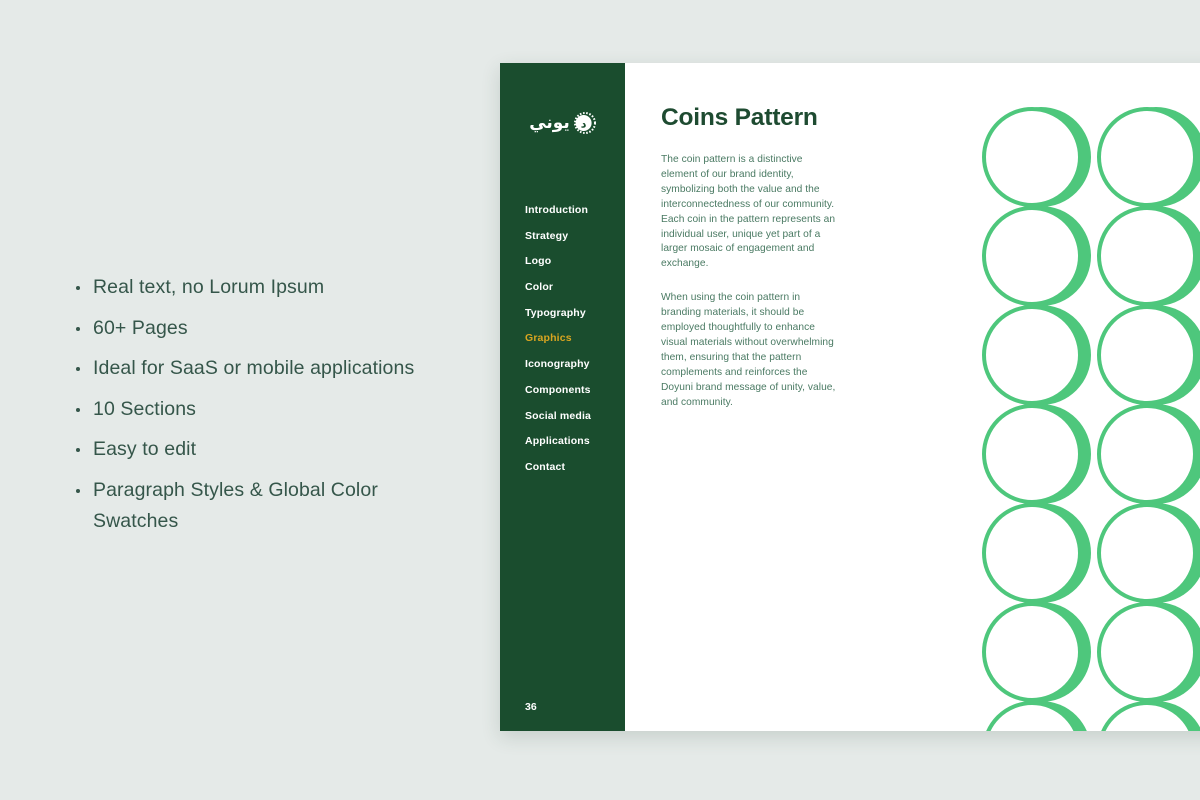 This screenshot has width=1200, height=800. I want to click on nav-item-iconography: Iconography, so click(575, 364).